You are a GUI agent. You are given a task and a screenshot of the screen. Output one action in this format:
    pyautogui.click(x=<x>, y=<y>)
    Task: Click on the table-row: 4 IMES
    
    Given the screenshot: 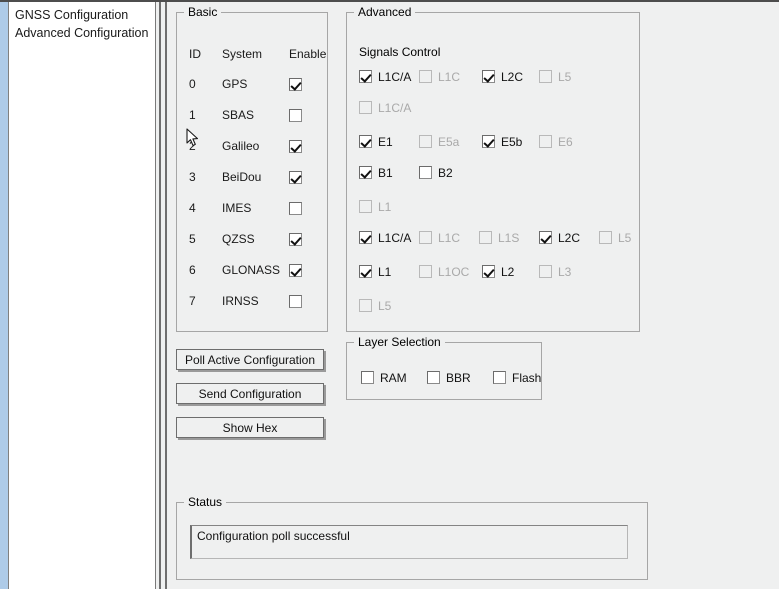 What is the action you would take?
    pyautogui.click(x=253, y=212)
    